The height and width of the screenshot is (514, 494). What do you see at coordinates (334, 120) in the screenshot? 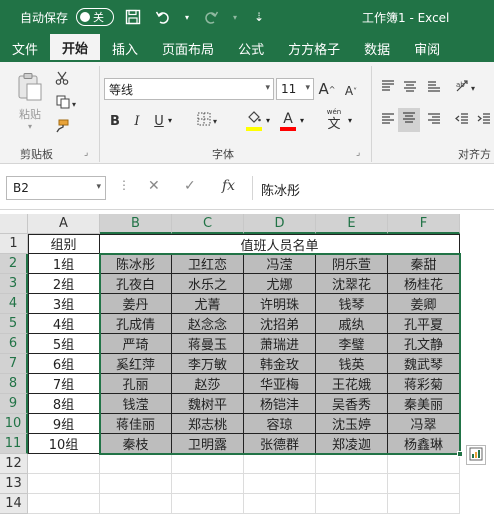
I see `phonetic-button: wén 文` at bounding box center [334, 120].